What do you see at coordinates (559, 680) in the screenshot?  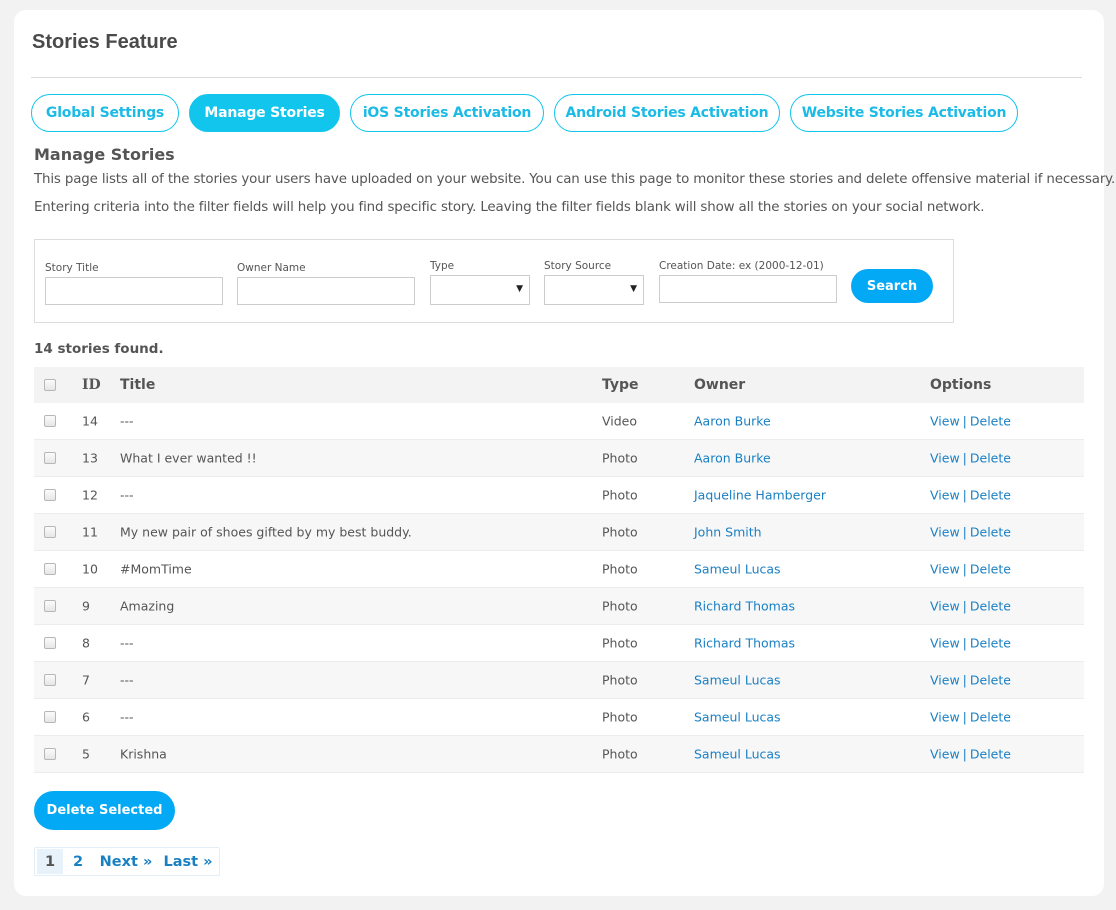 I see `table-row: 7 --- Photo Sameul Lucas View | Delete` at bounding box center [559, 680].